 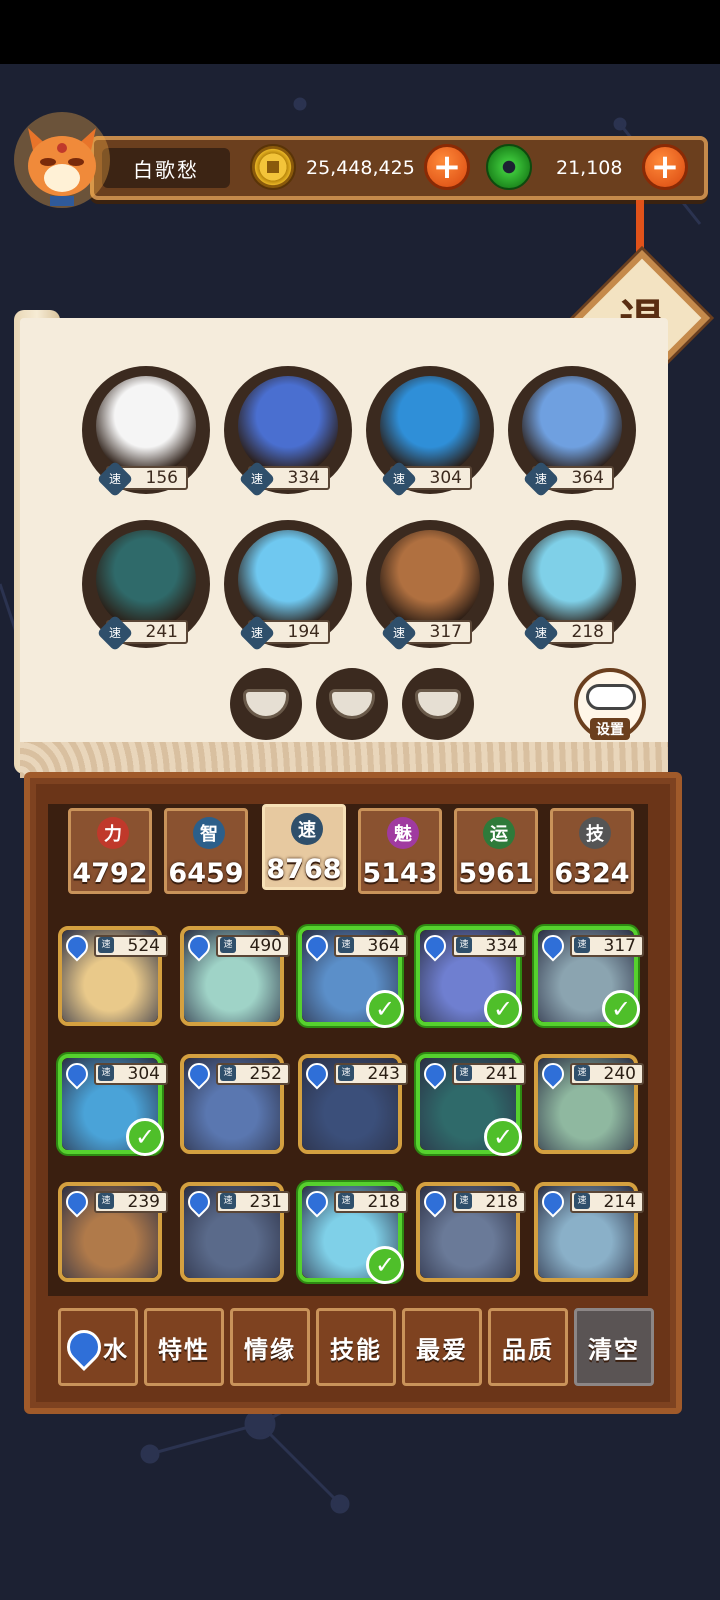 What do you see at coordinates (665, 167) in the screenshot?
I see `add-jade-button: +` at bounding box center [665, 167].